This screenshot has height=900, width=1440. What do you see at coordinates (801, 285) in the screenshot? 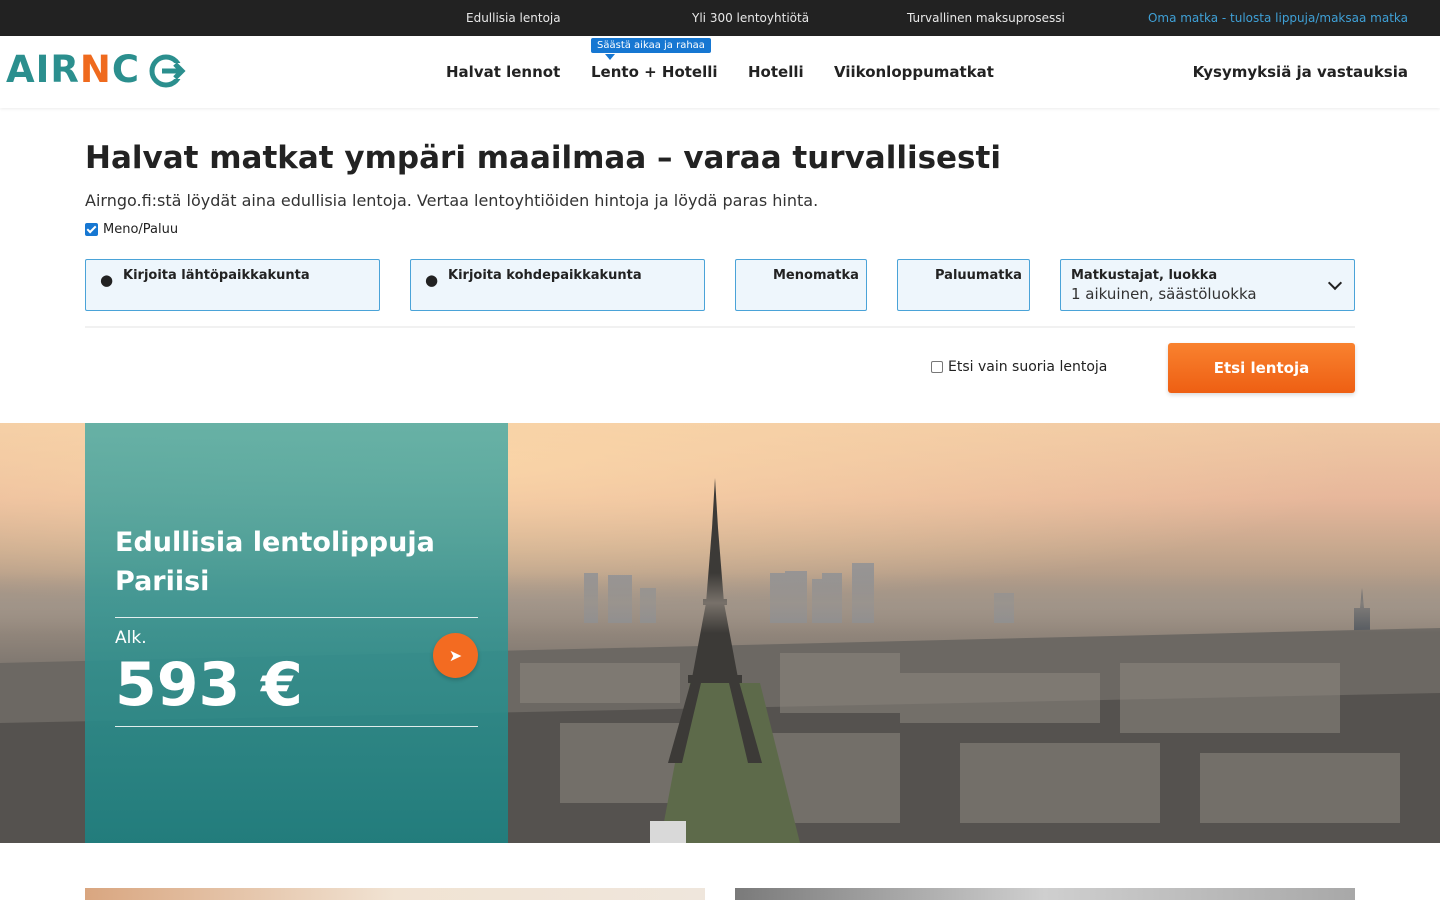
I see `depart-date-field: Menomatka` at bounding box center [801, 285].